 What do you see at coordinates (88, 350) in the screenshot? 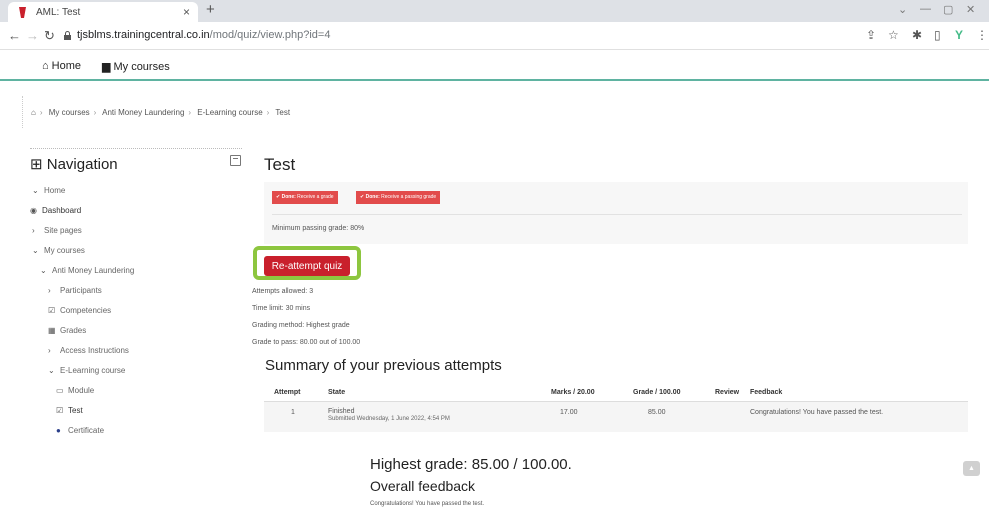
I see `nav-item-access-instructions: › Access Instructions` at bounding box center [88, 350].